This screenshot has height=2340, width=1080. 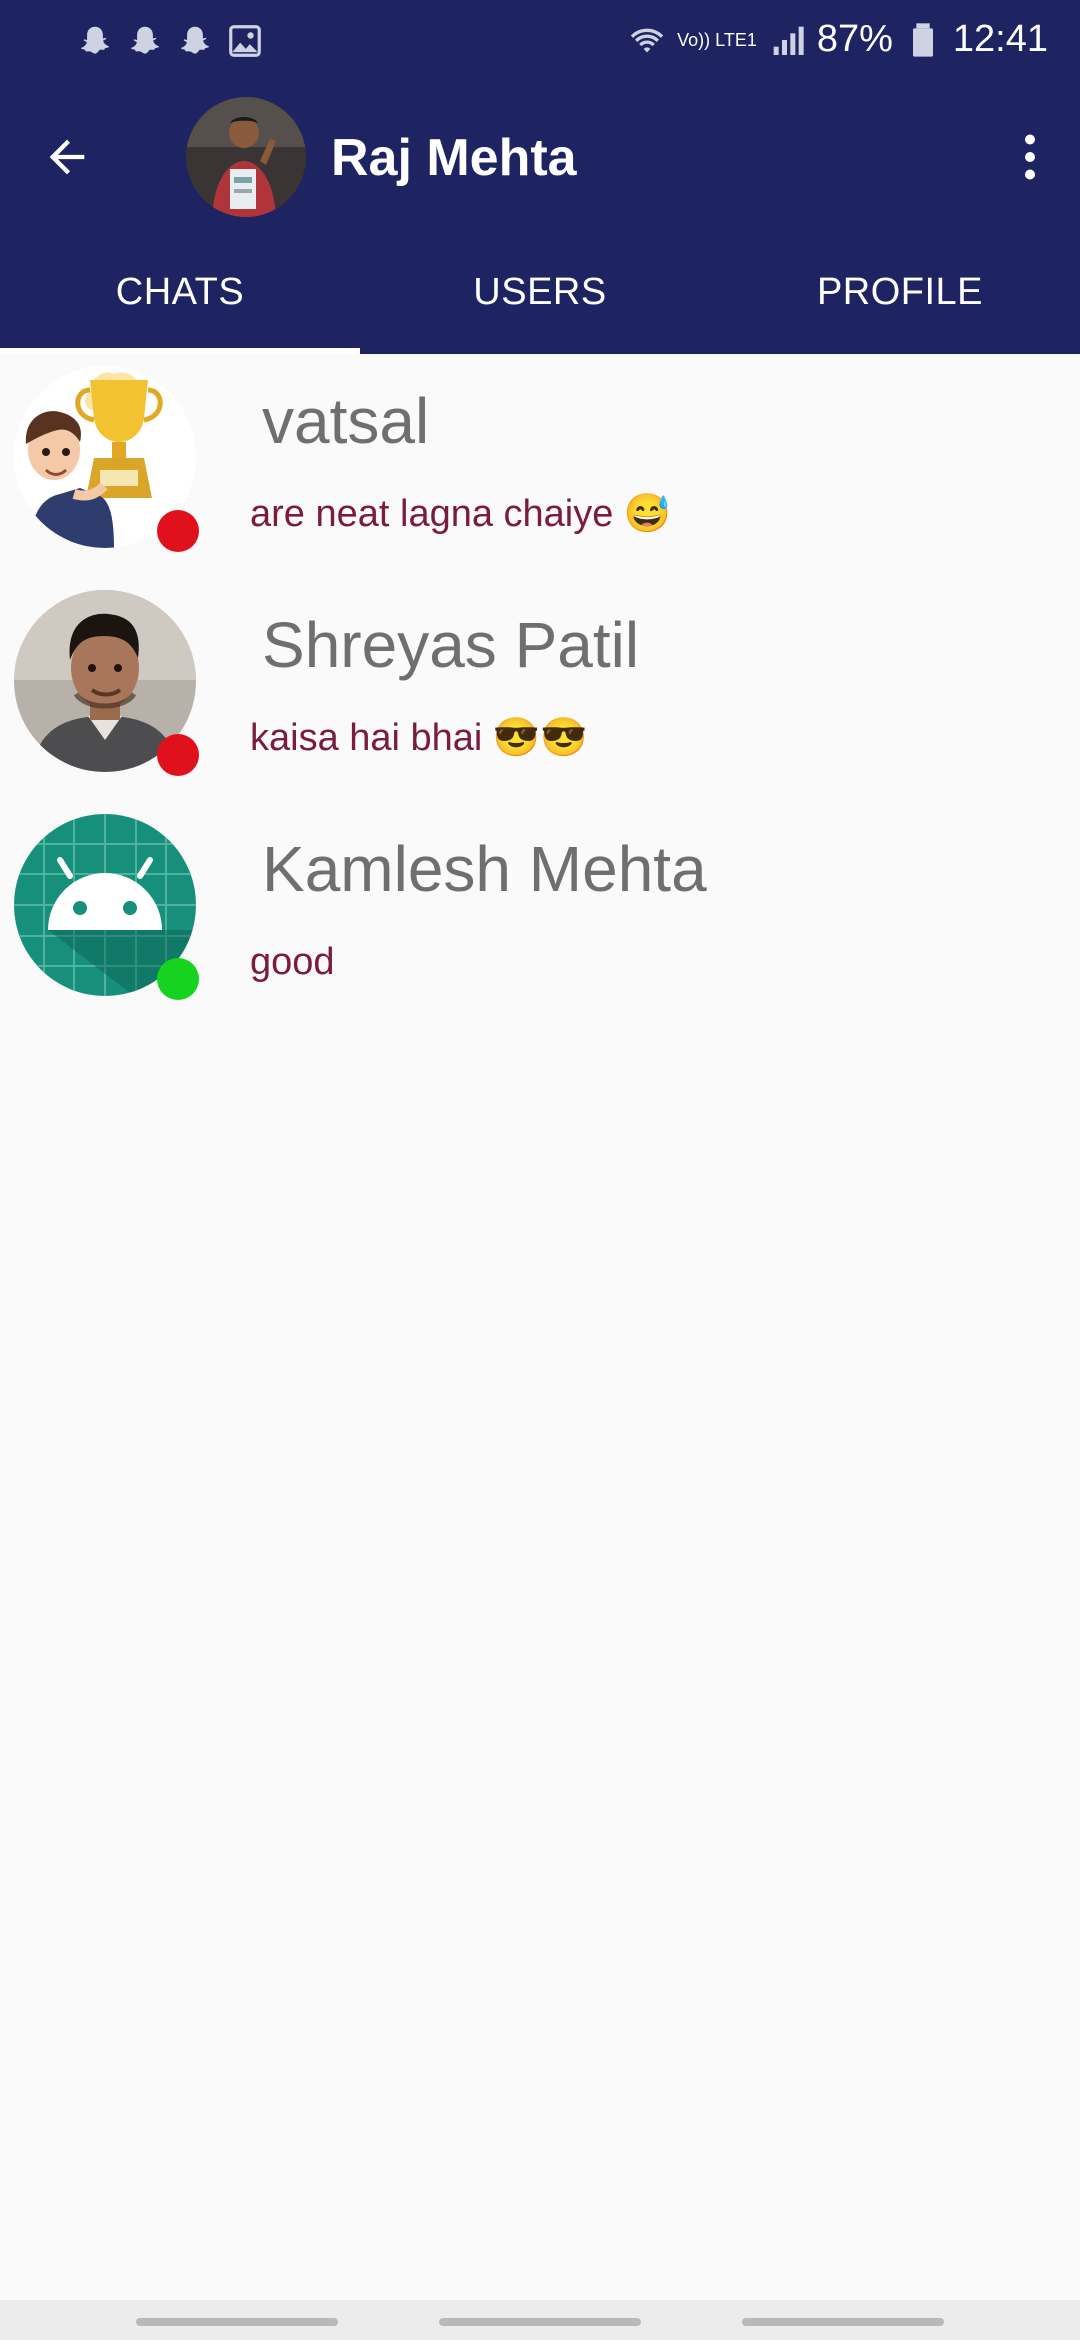 I want to click on tab-users-label: USERS, so click(x=540, y=291).